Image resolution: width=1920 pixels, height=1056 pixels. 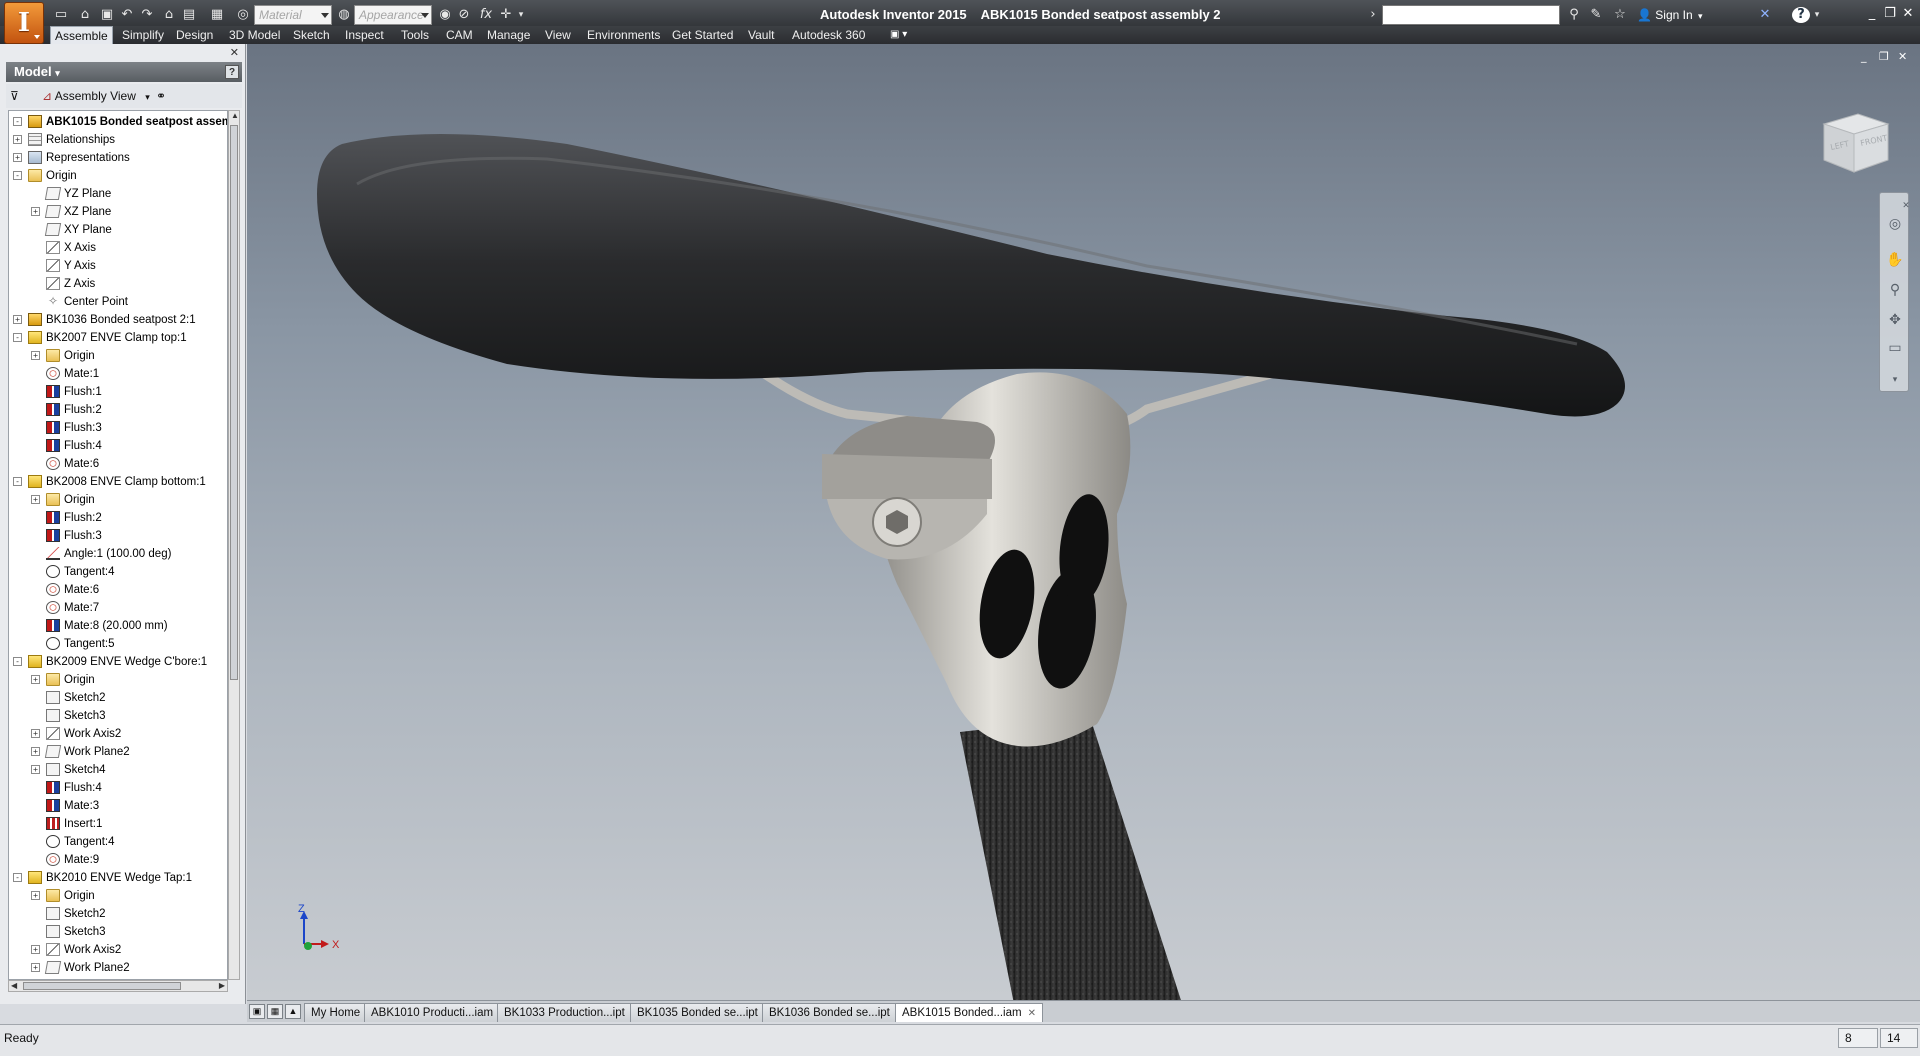 I want to click on tab-cam: CAM, so click(x=459, y=35).